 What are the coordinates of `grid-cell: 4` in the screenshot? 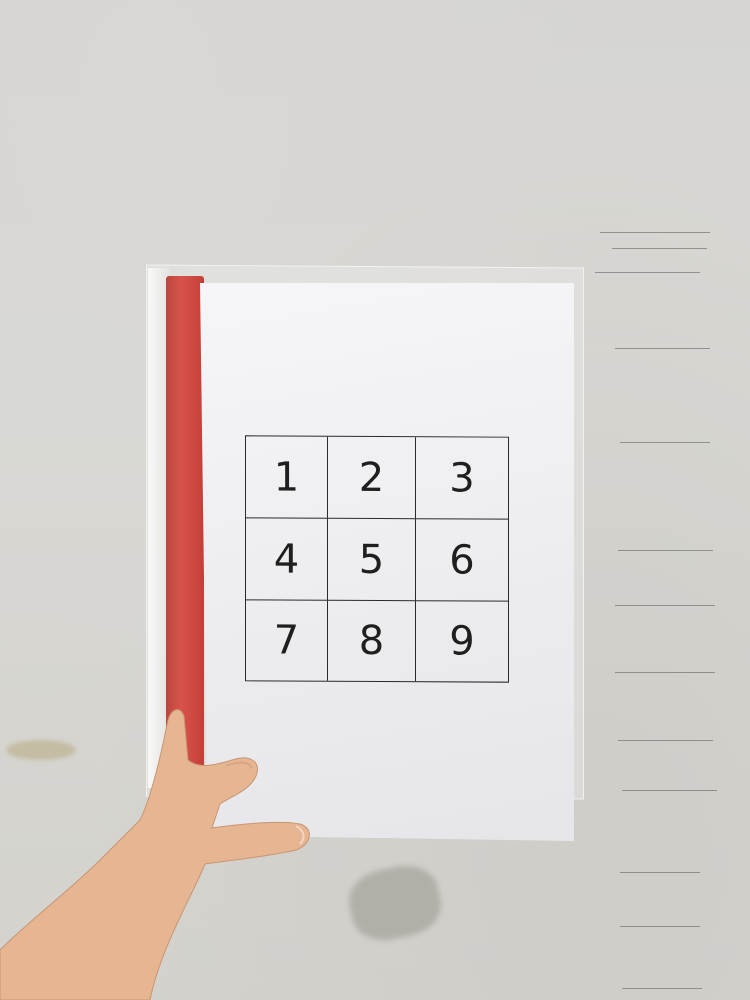 It's located at (287, 559).